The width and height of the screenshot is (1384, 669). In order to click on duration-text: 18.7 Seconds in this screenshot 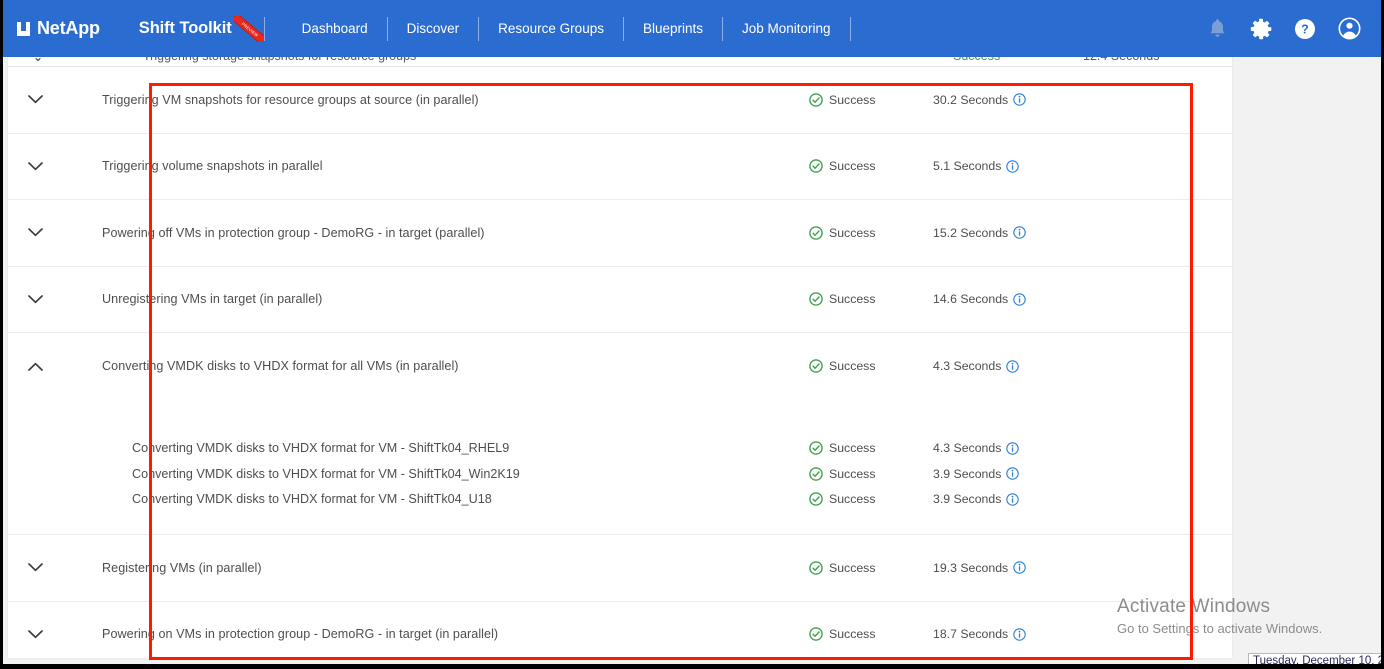, I will do `click(971, 634)`.